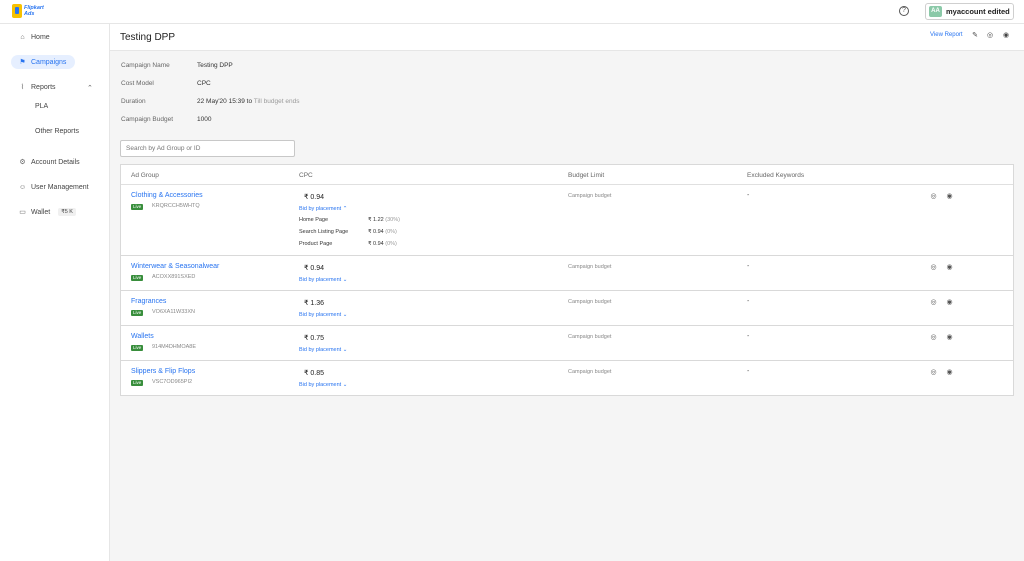 The image size is (1024, 561). What do you see at coordinates (17, 11) in the screenshot?
I see `logo-icon` at bounding box center [17, 11].